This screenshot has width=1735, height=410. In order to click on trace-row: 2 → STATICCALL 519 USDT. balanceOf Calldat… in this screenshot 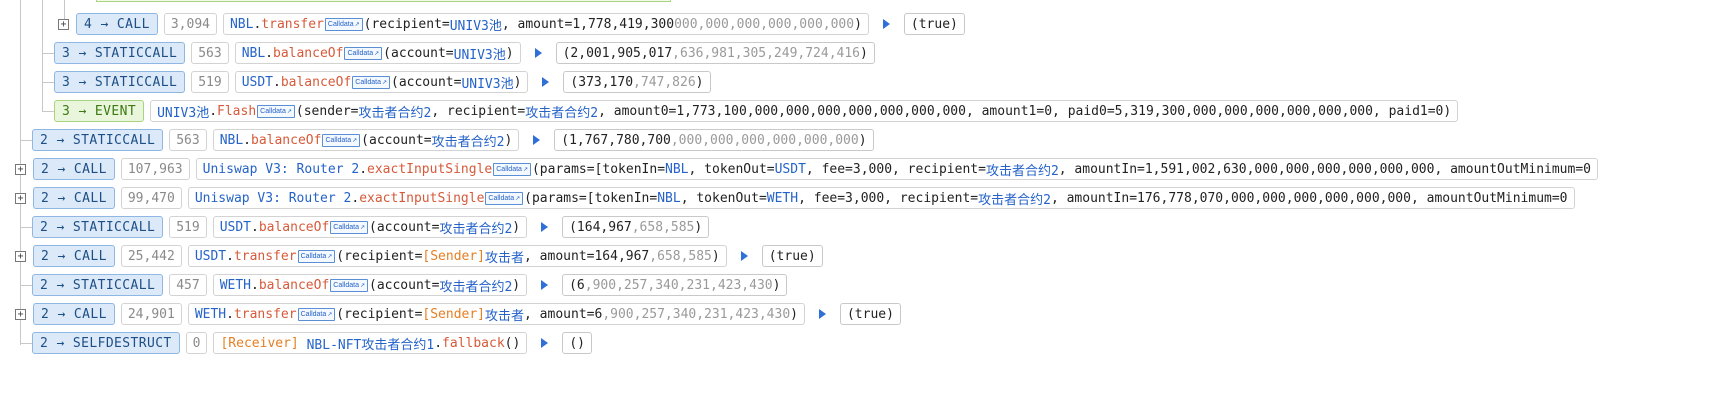, I will do `click(371, 227)`.